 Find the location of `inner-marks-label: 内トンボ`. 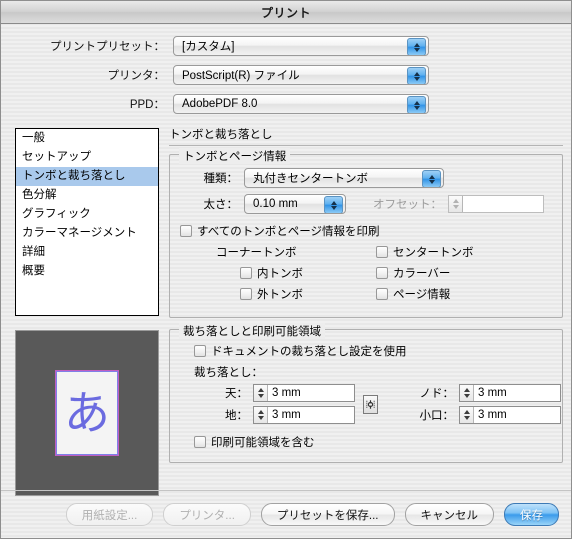

inner-marks-label: 内トンボ is located at coordinates (280, 274).